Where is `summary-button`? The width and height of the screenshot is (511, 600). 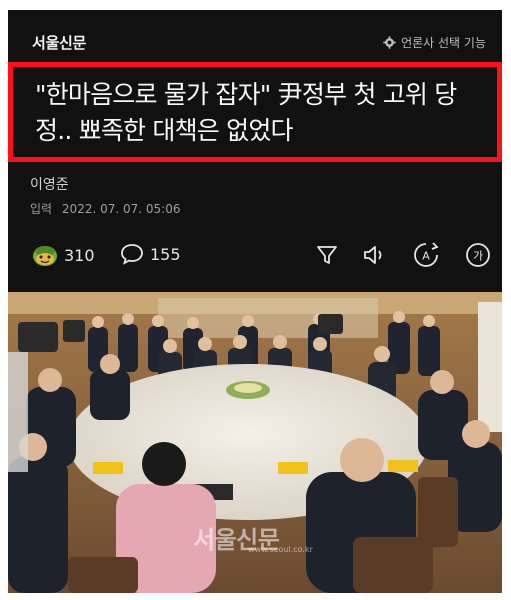
summary-button is located at coordinates (327, 255).